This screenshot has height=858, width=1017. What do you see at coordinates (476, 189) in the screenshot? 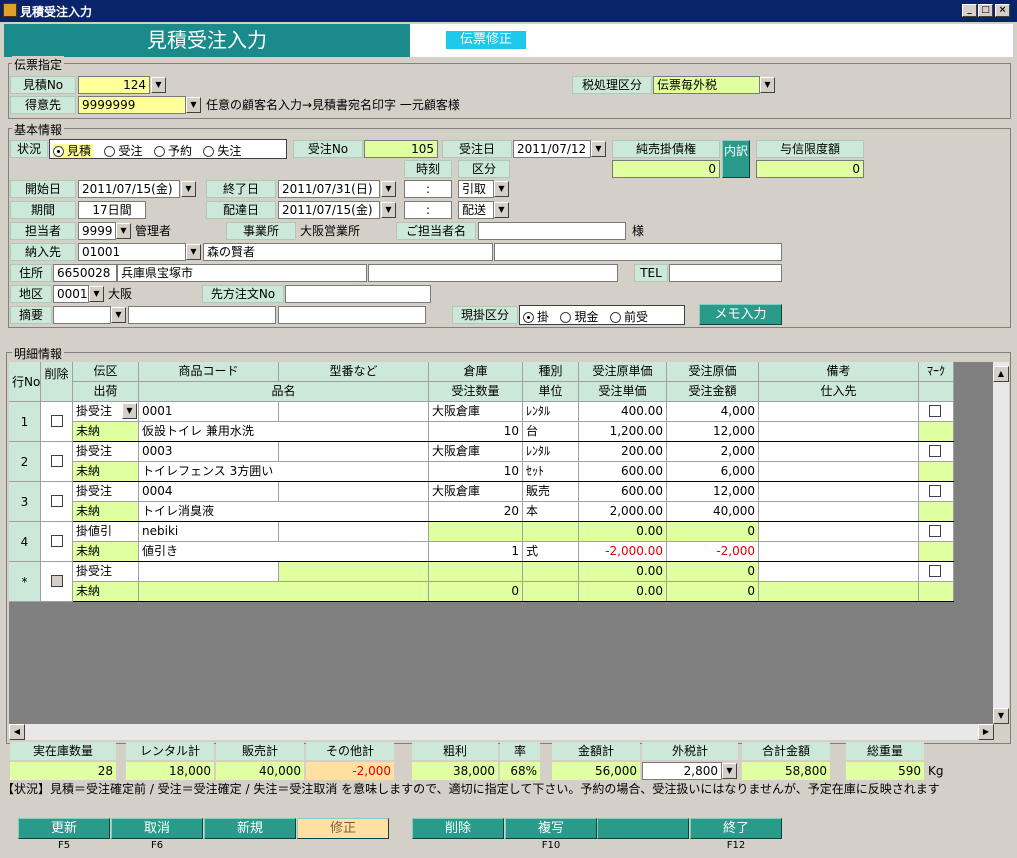
I see `kubun1-field: 引取` at bounding box center [476, 189].